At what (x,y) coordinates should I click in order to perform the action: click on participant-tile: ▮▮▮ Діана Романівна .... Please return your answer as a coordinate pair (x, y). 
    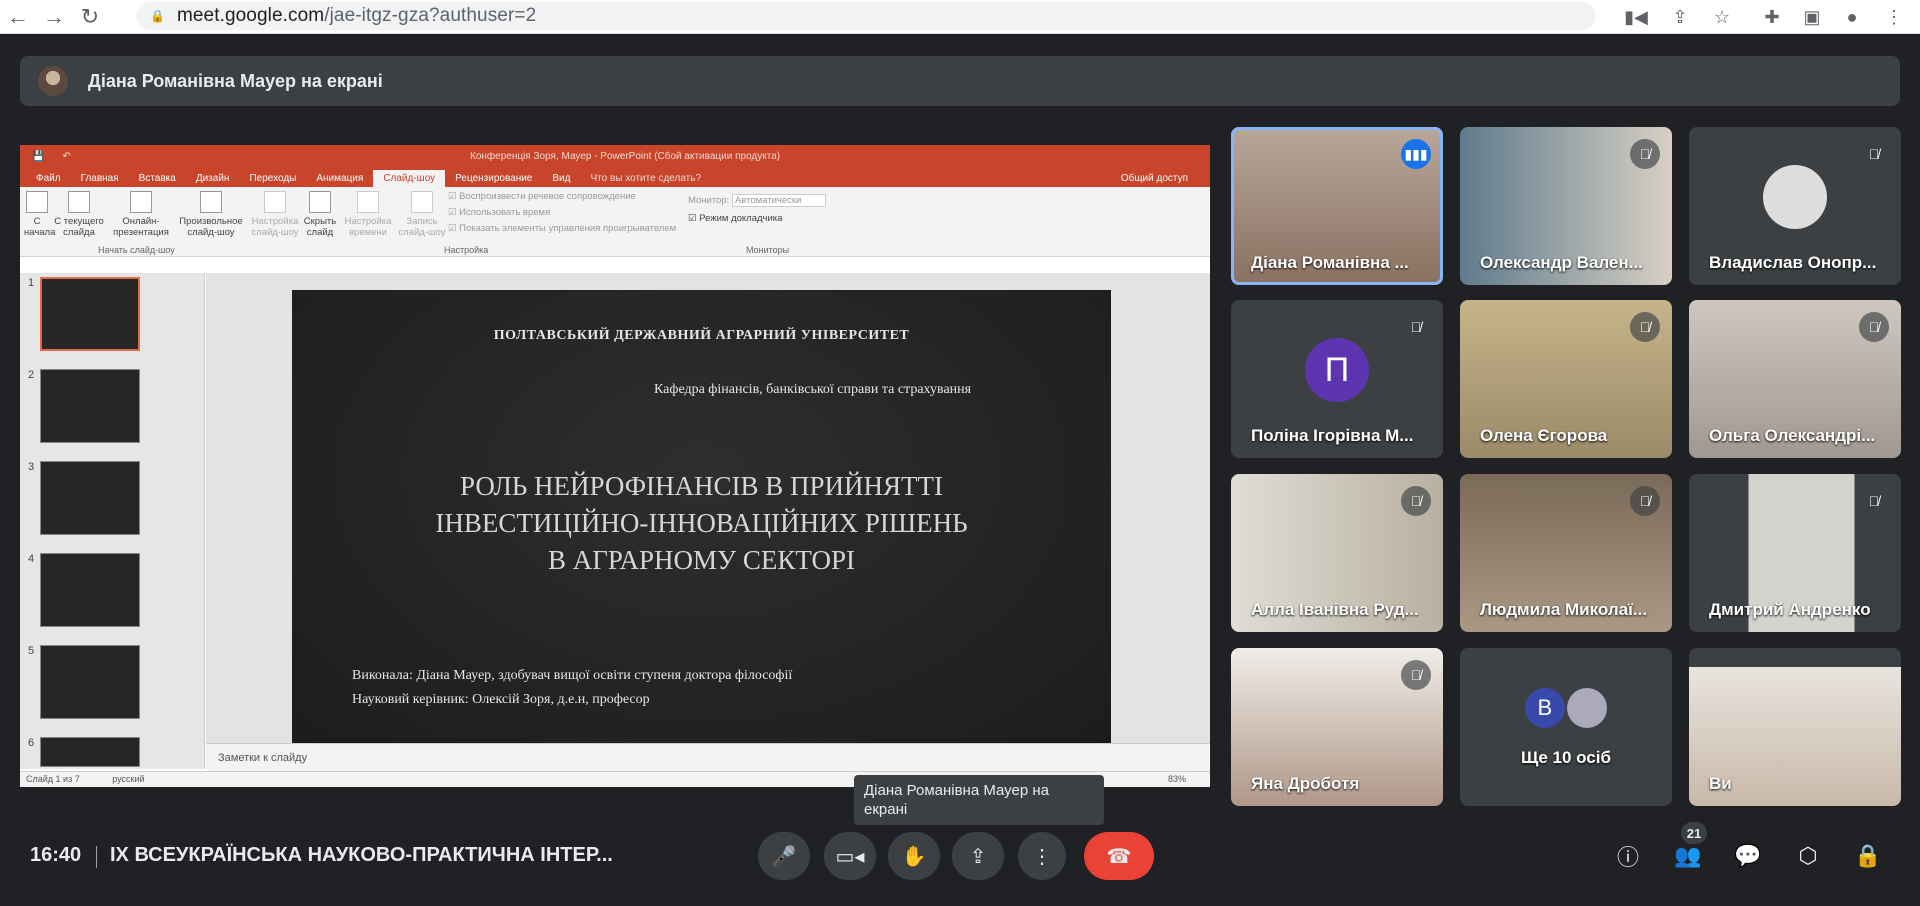
    Looking at the image, I should click on (1337, 206).